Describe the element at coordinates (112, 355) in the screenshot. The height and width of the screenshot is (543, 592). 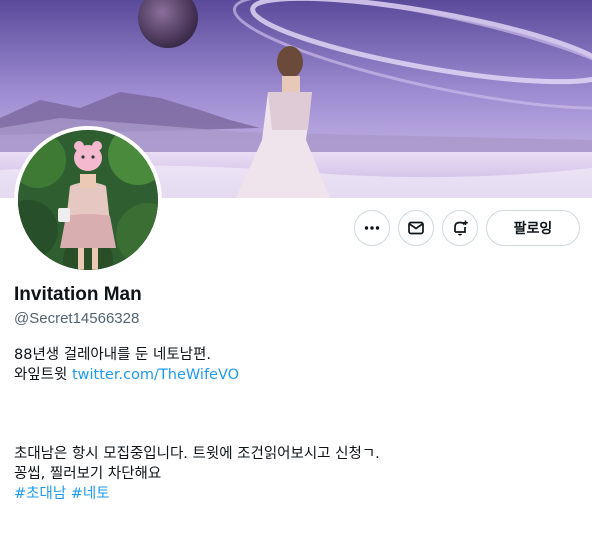
I see `bio-line-1: 88년생 걸레아내를 둔 네토남편.` at that location.